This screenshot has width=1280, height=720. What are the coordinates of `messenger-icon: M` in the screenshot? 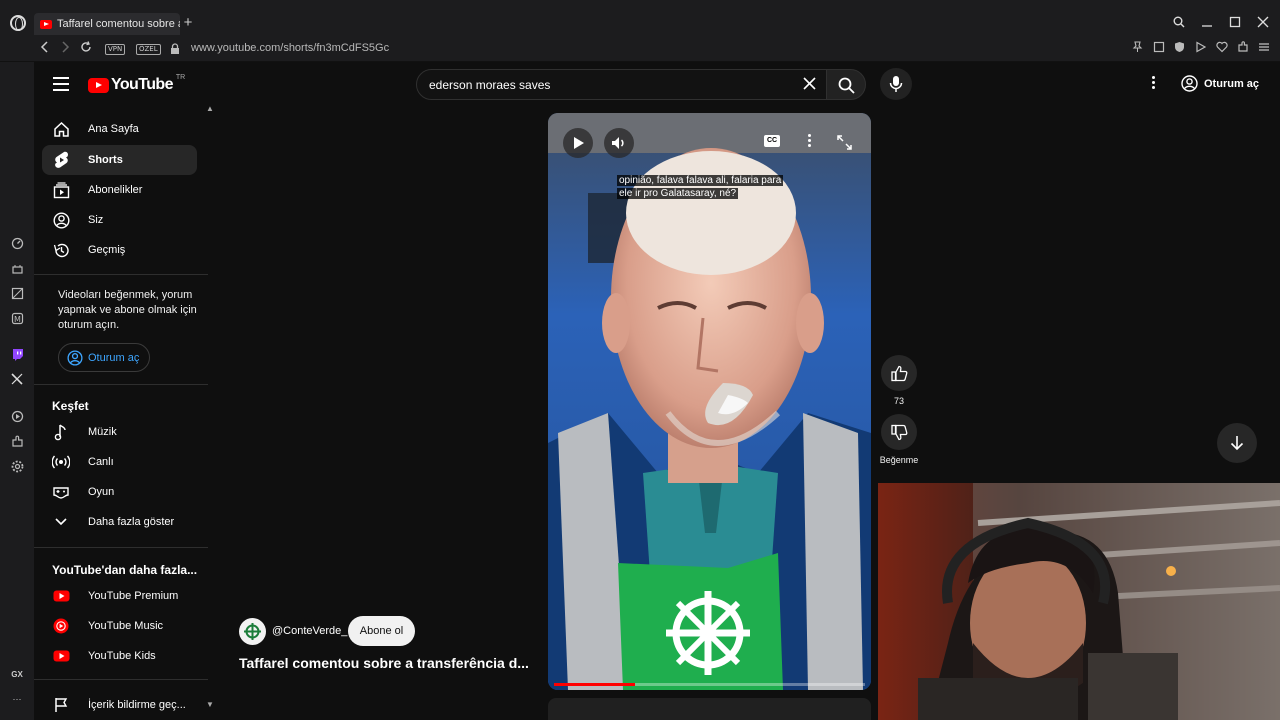 It's located at (17, 319).